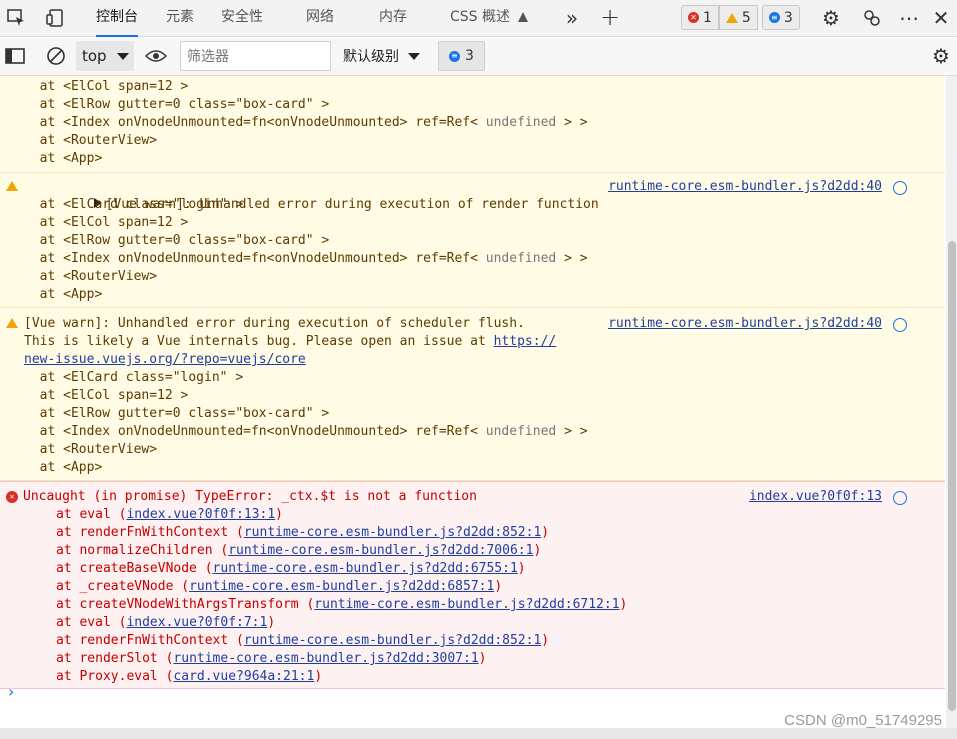 The width and height of the screenshot is (957, 739). I want to click on inspect-element-icon, so click(16, 18).